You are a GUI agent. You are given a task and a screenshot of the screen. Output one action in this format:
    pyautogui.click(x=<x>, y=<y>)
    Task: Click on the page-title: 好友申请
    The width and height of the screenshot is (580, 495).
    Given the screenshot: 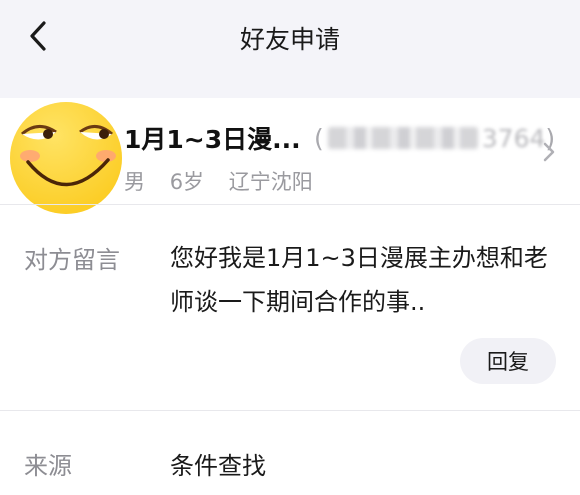 What is the action you would take?
    pyautogui.click(x=289, y=39)
    